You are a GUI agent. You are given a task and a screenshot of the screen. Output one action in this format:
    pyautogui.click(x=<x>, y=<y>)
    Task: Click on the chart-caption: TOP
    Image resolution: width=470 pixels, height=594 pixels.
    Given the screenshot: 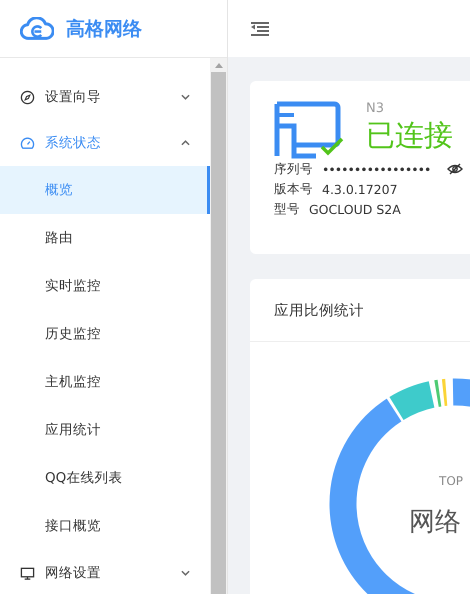 What is the action you would take?
    pyautogui.click(x=451, y=481)
    